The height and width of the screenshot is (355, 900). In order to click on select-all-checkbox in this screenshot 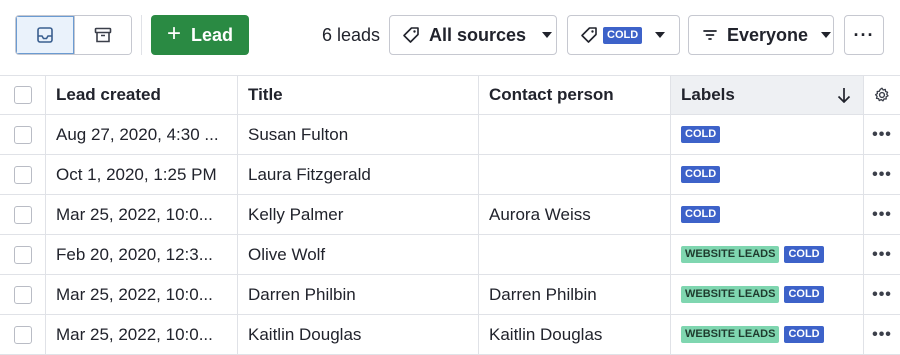, I will do `click(22, 95)`.